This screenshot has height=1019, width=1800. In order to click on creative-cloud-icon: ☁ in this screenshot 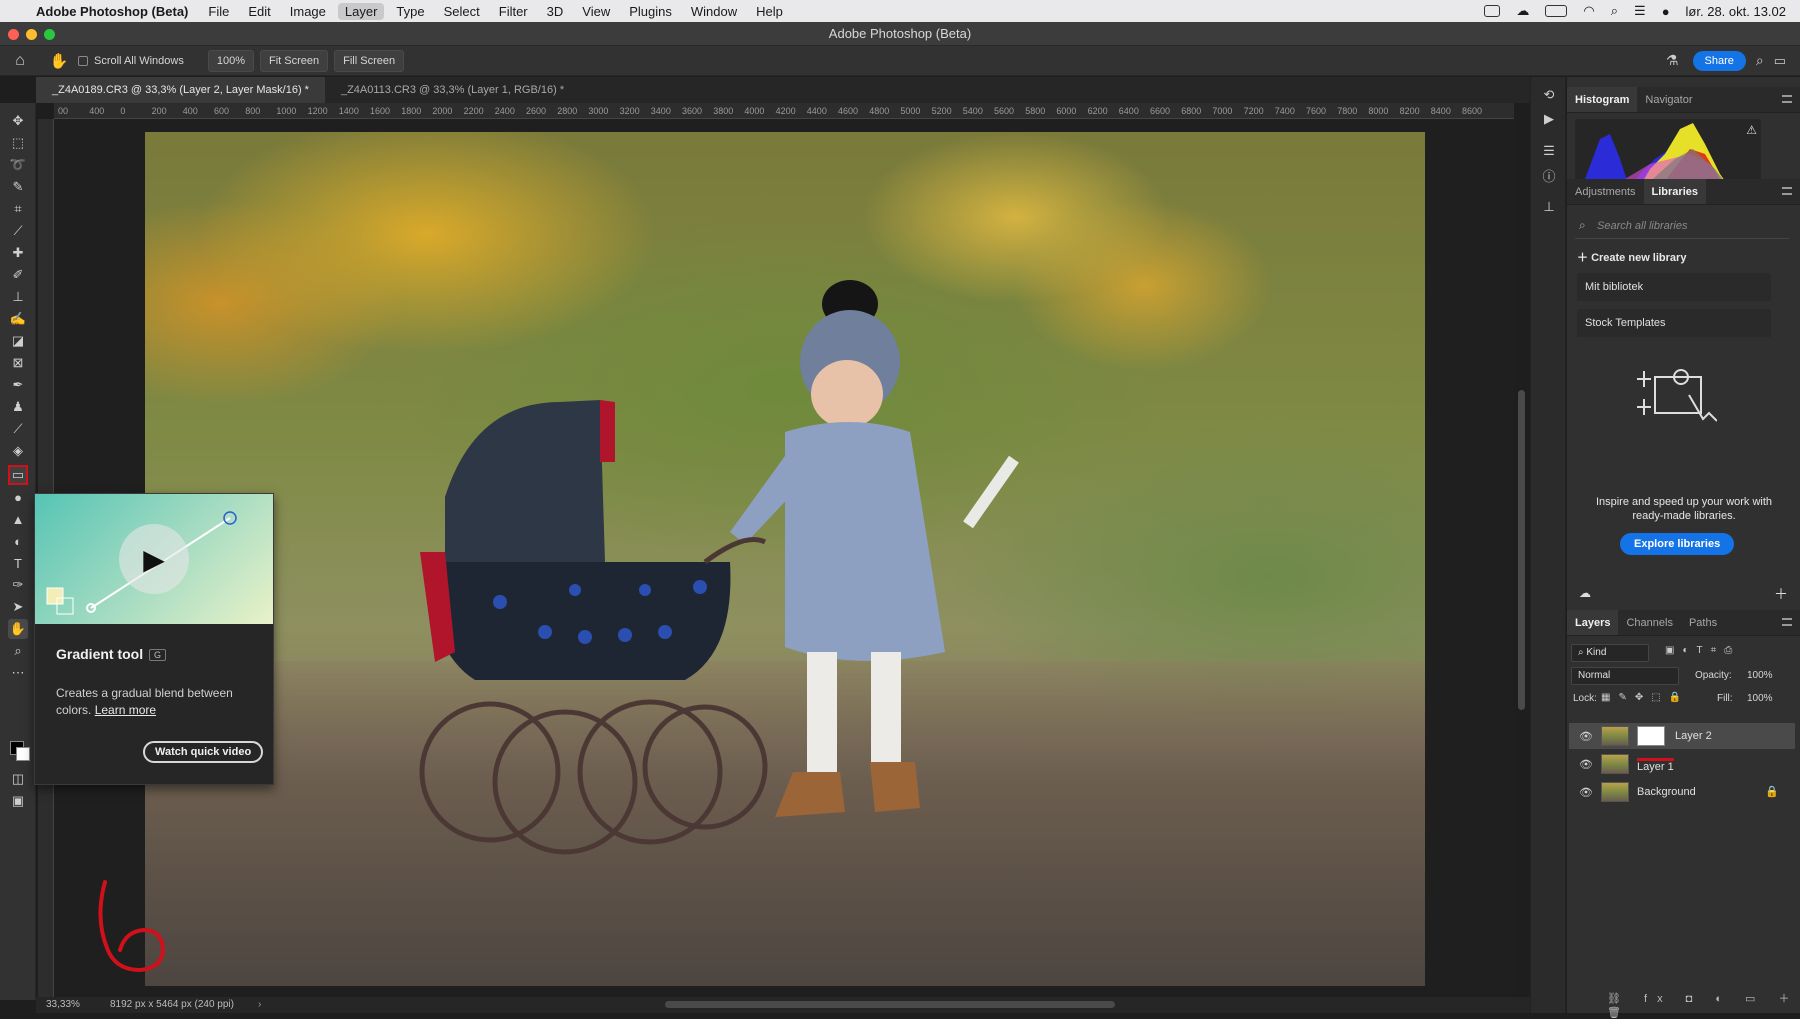, I will do `click(1522, 11)`.